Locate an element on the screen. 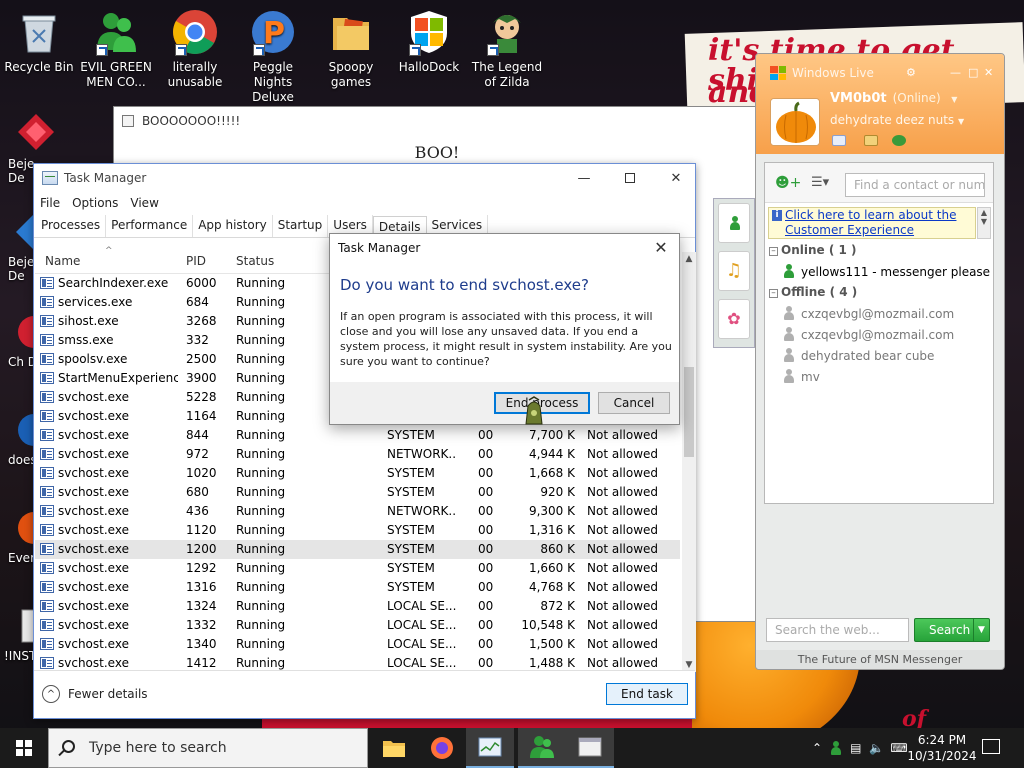  windows-shield-icon is located at coordinates (429, 32).